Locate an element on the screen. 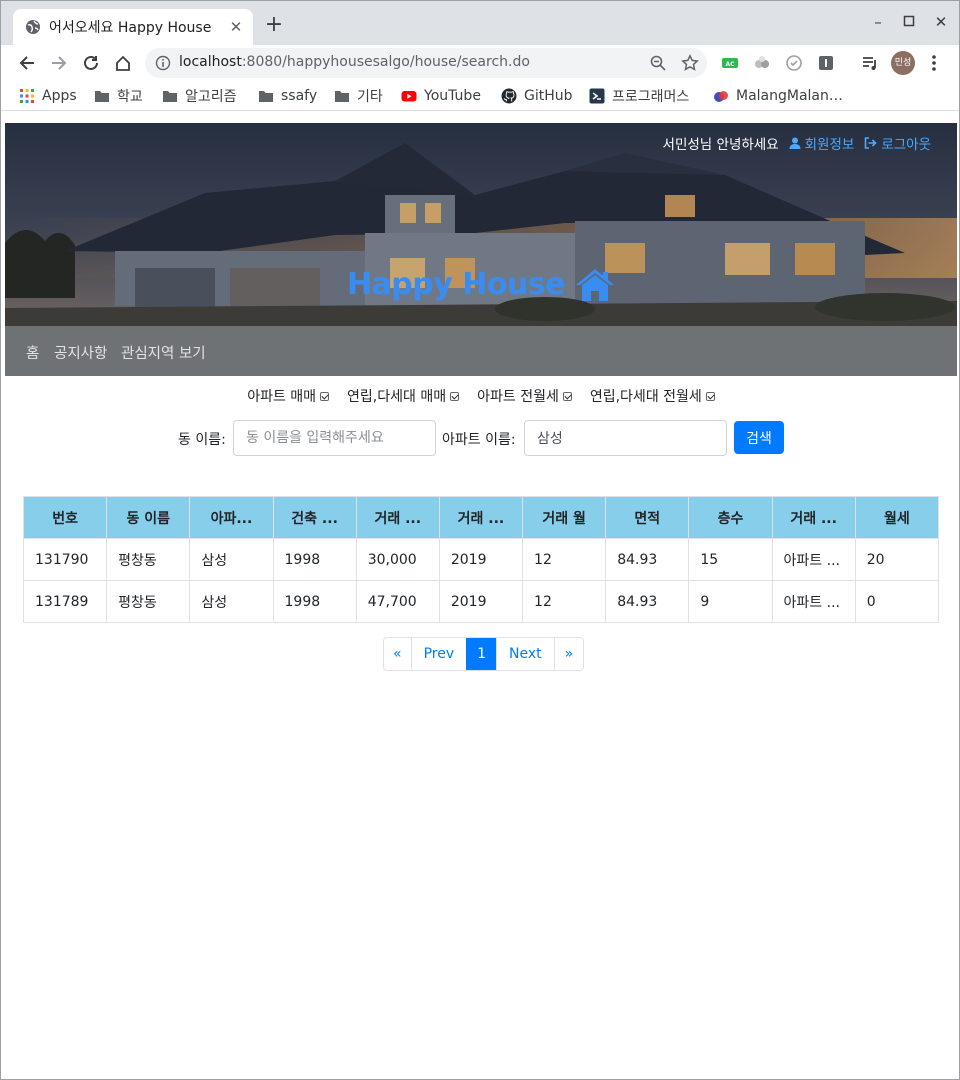  column-header: 월세 is located at coordinates (897, 517).